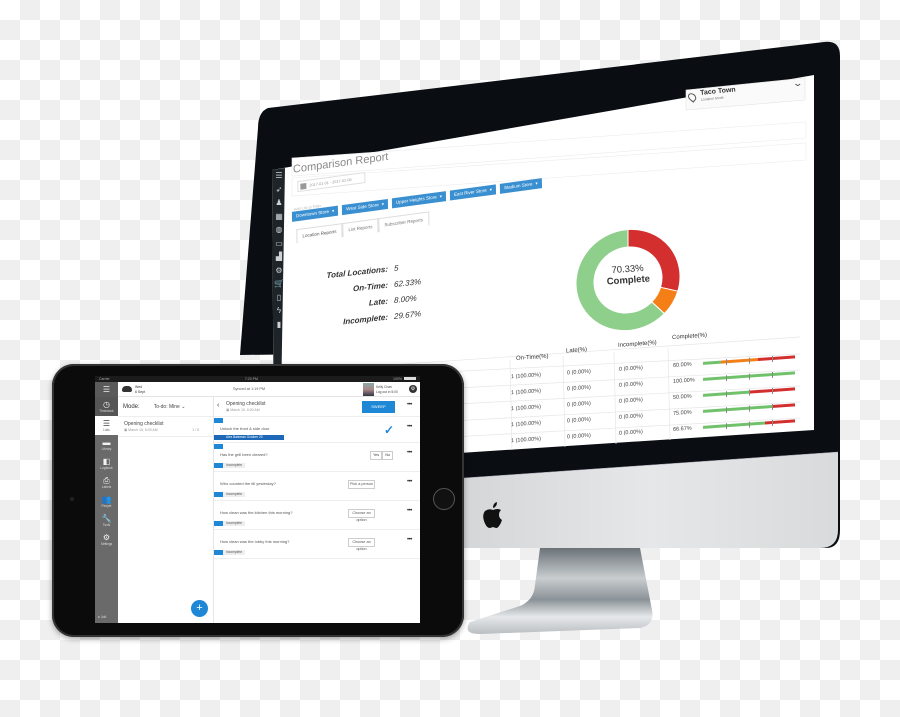 Image resolution: width=900 pixels, height=717 pixels. I want to click on sidebar-item-people: 👥 People, so click(106, 501).